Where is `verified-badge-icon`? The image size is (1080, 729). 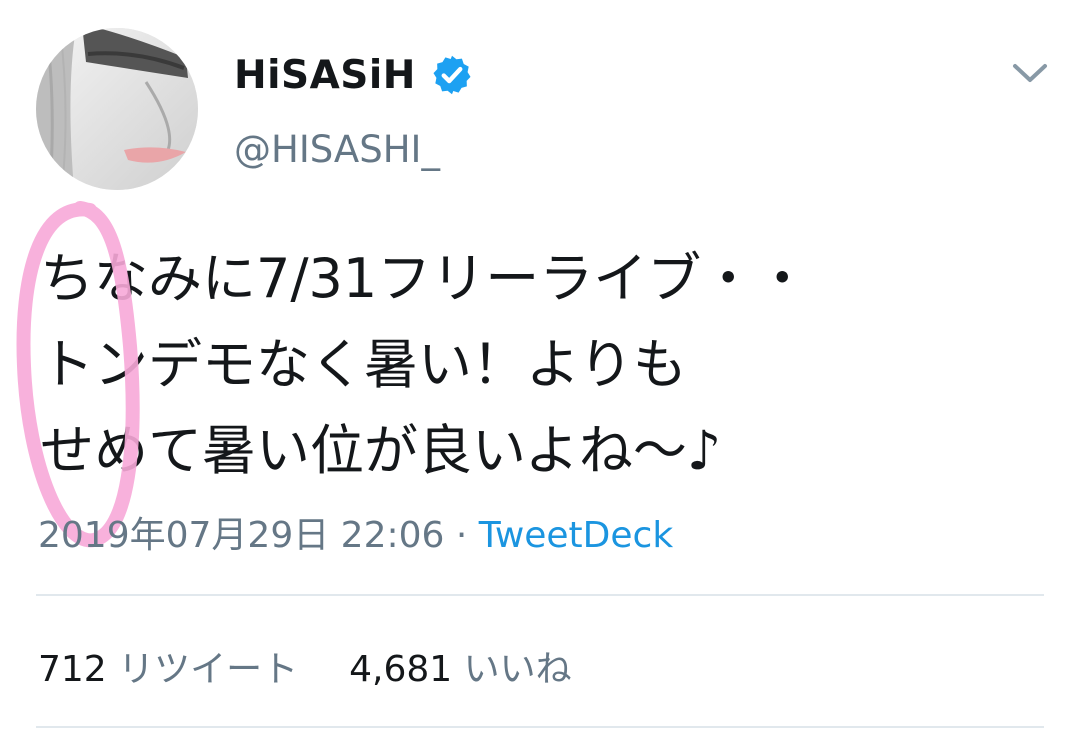
verified-badge-icon is located at coordinates (452, 75).